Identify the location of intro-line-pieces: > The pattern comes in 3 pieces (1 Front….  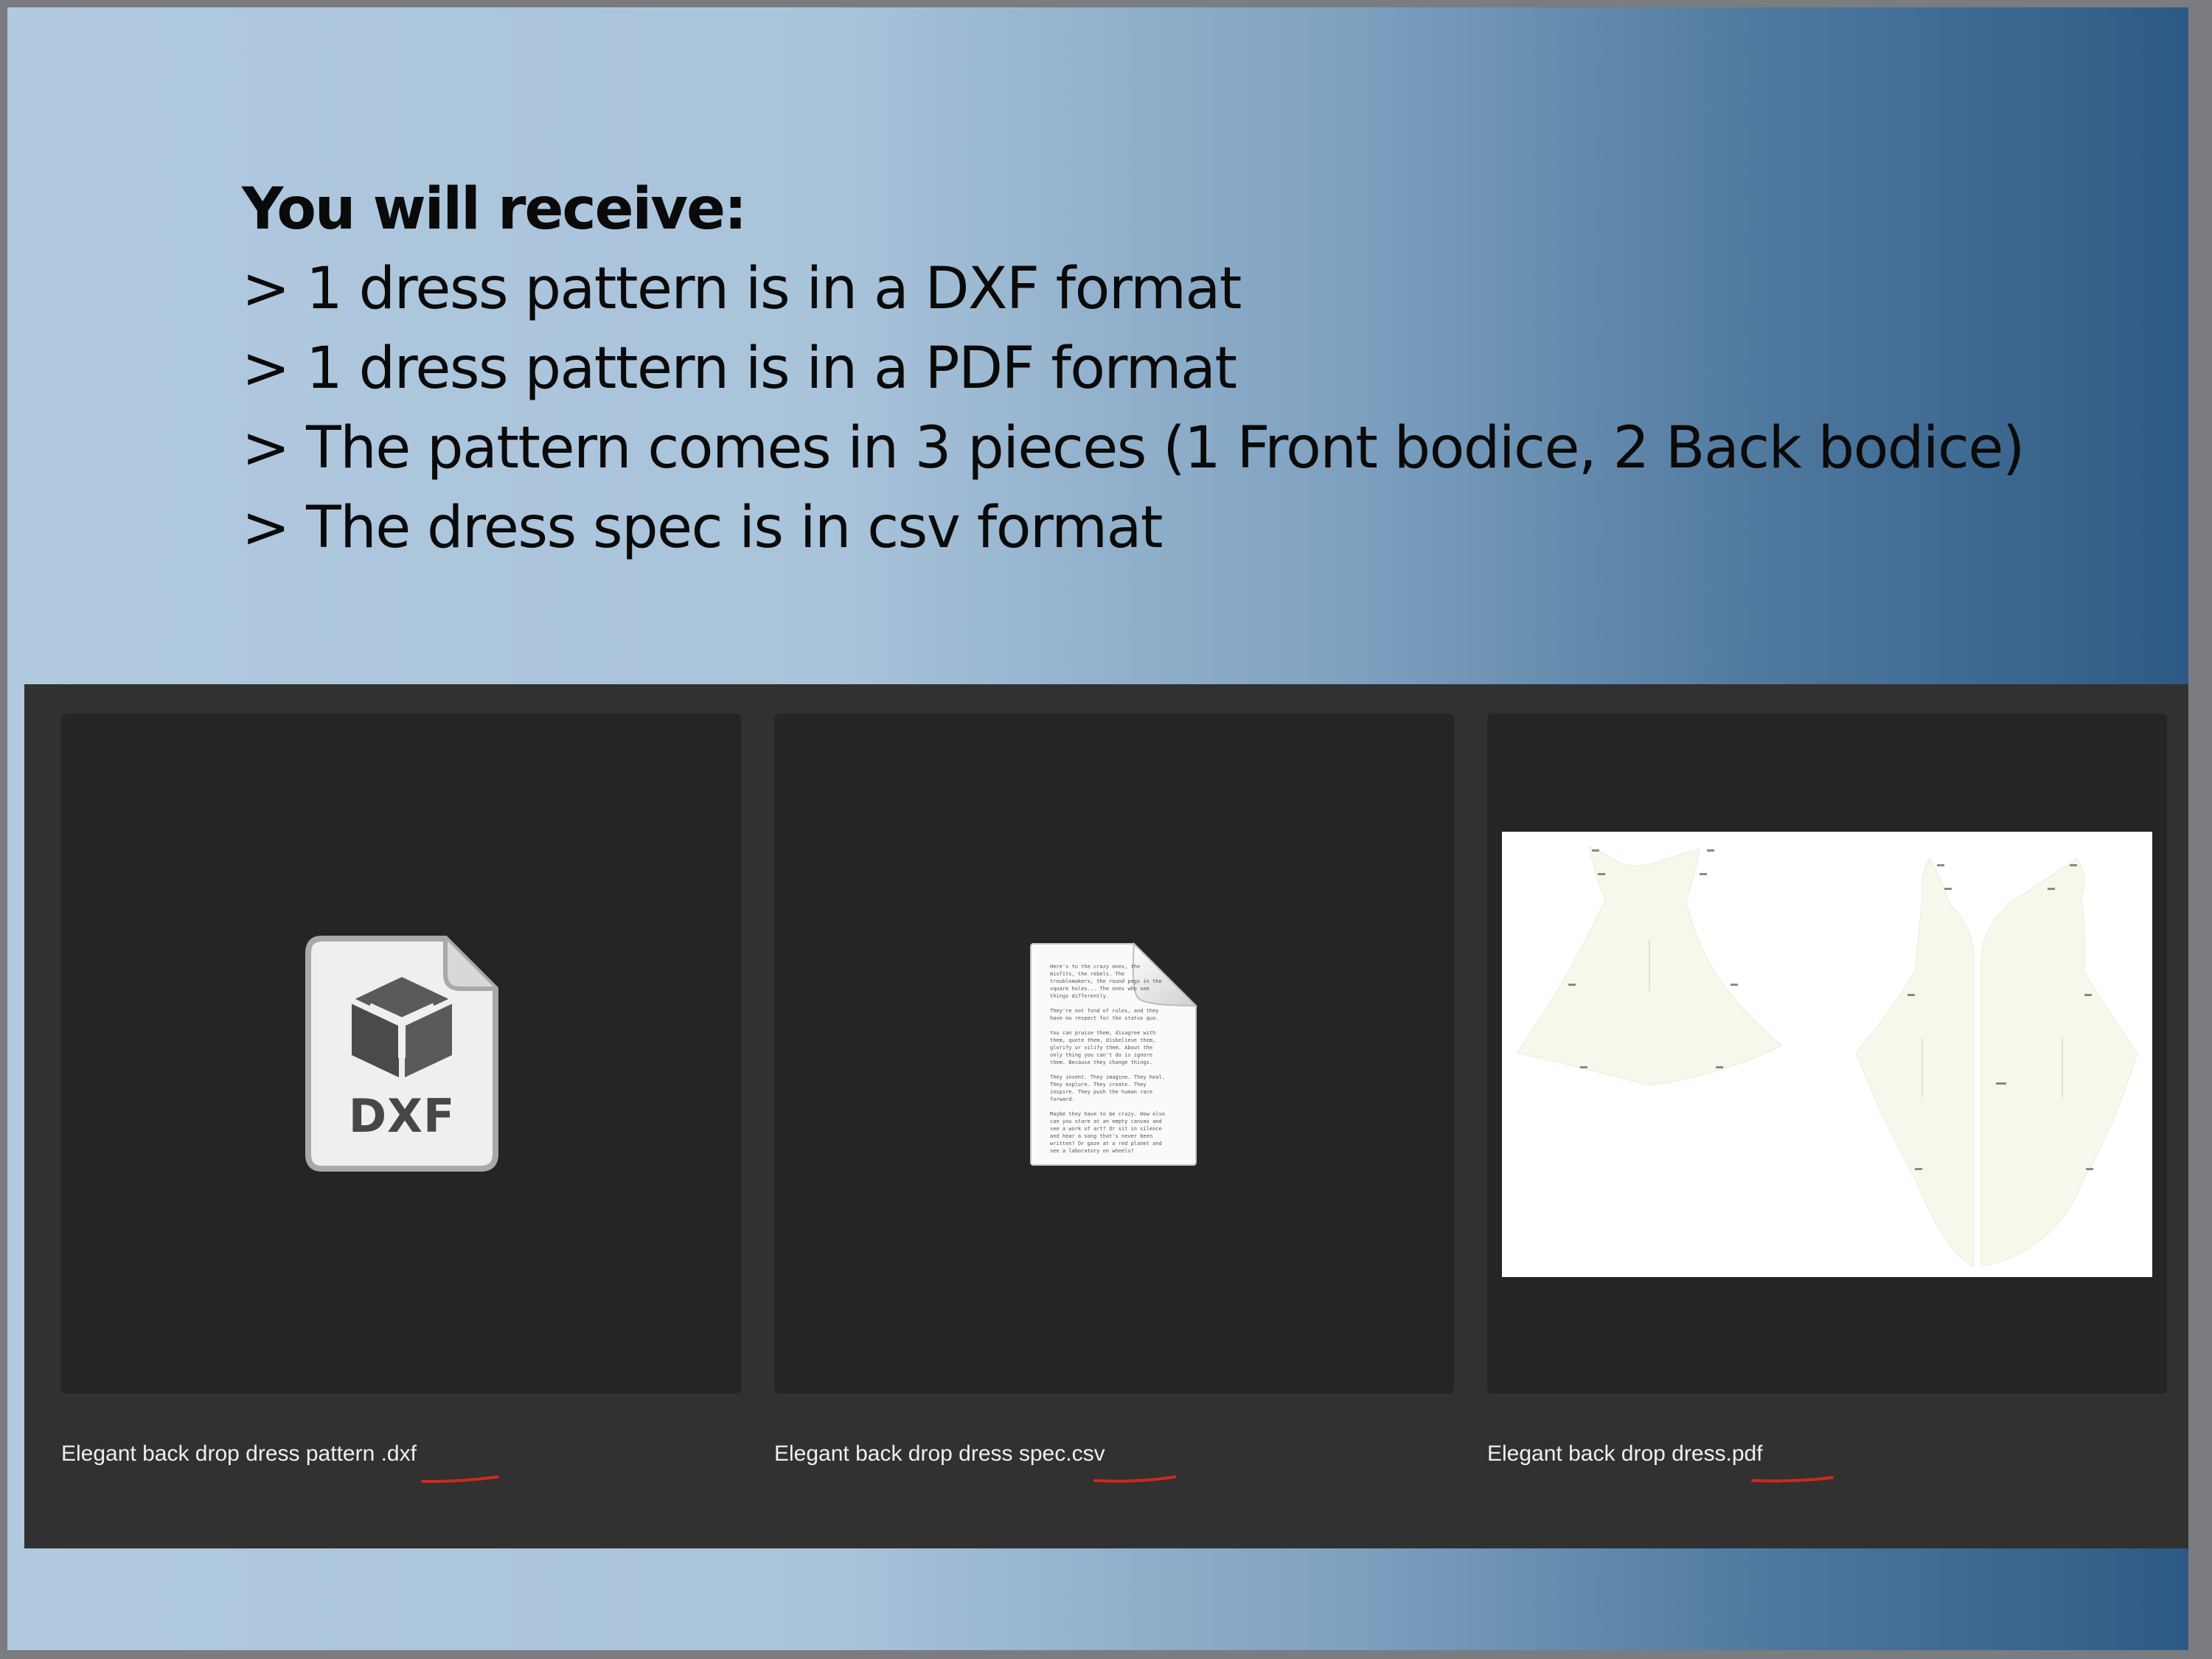
(1133, 448).